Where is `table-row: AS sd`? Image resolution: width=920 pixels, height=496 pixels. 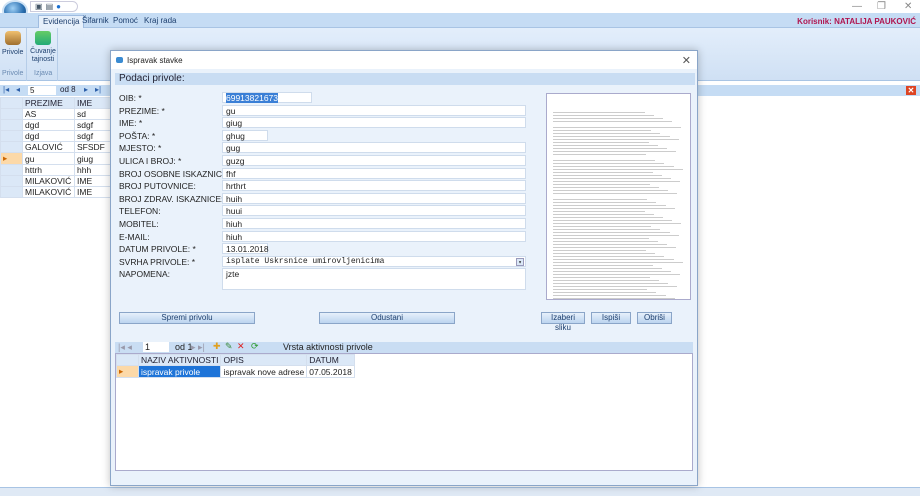
table-row: AS sd is located at coordinates (55, 114).